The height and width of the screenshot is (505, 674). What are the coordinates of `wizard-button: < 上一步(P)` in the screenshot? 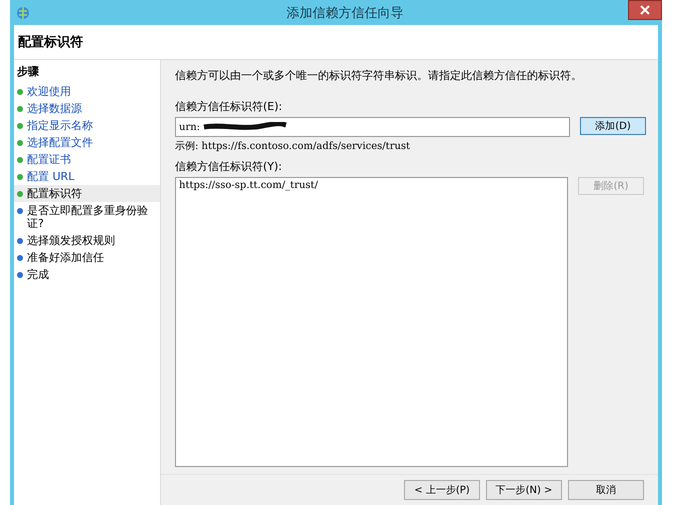 It's located at (442, 490).